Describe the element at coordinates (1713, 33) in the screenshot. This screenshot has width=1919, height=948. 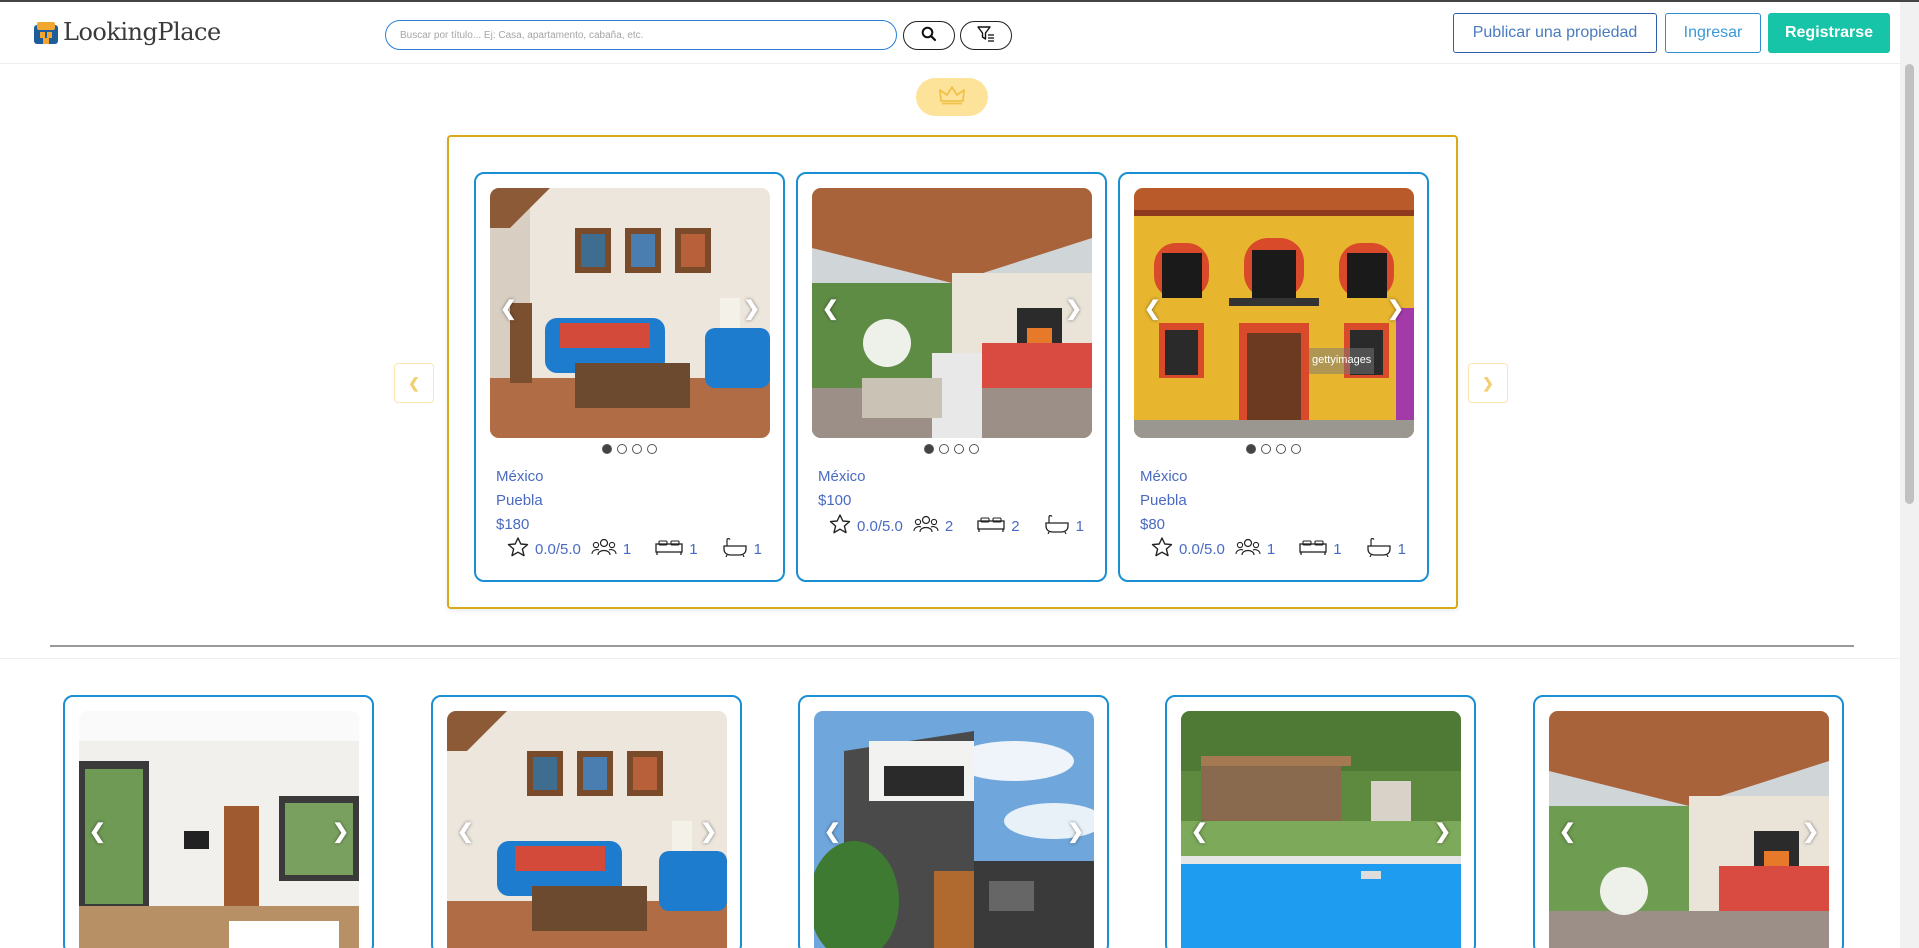
I see `login-button: Ingresar` at that location.